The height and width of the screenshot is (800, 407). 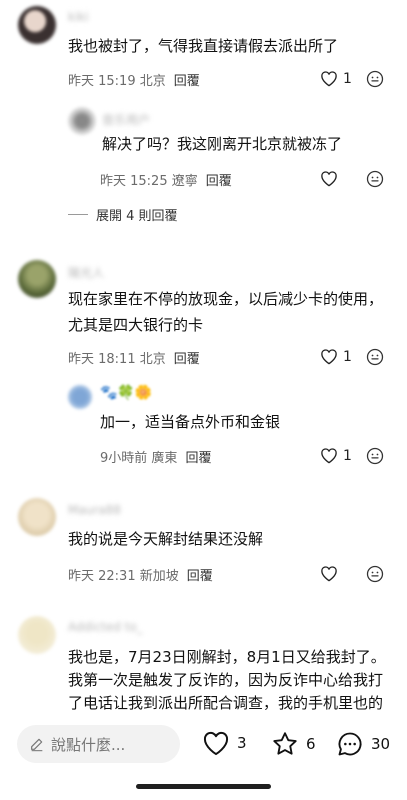 I want to click on comment-meta: 昨天 22:31 新加坡 回覆, so click(x=140, y=574).